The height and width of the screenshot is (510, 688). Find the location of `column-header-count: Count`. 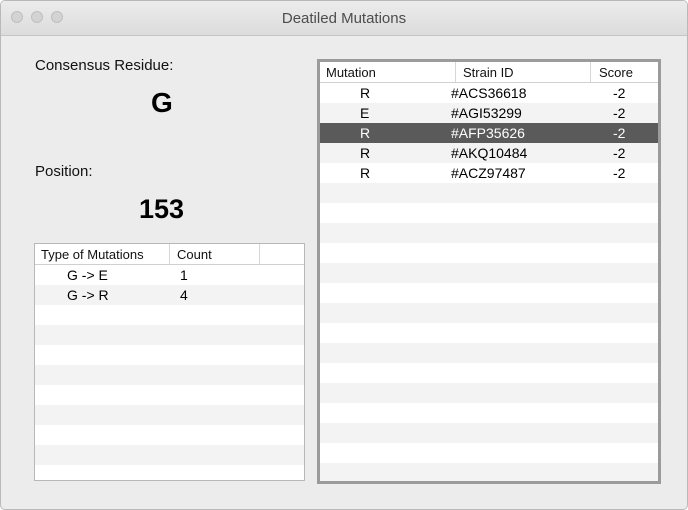

column-header-count: Count is located at coordinates (194, 254).